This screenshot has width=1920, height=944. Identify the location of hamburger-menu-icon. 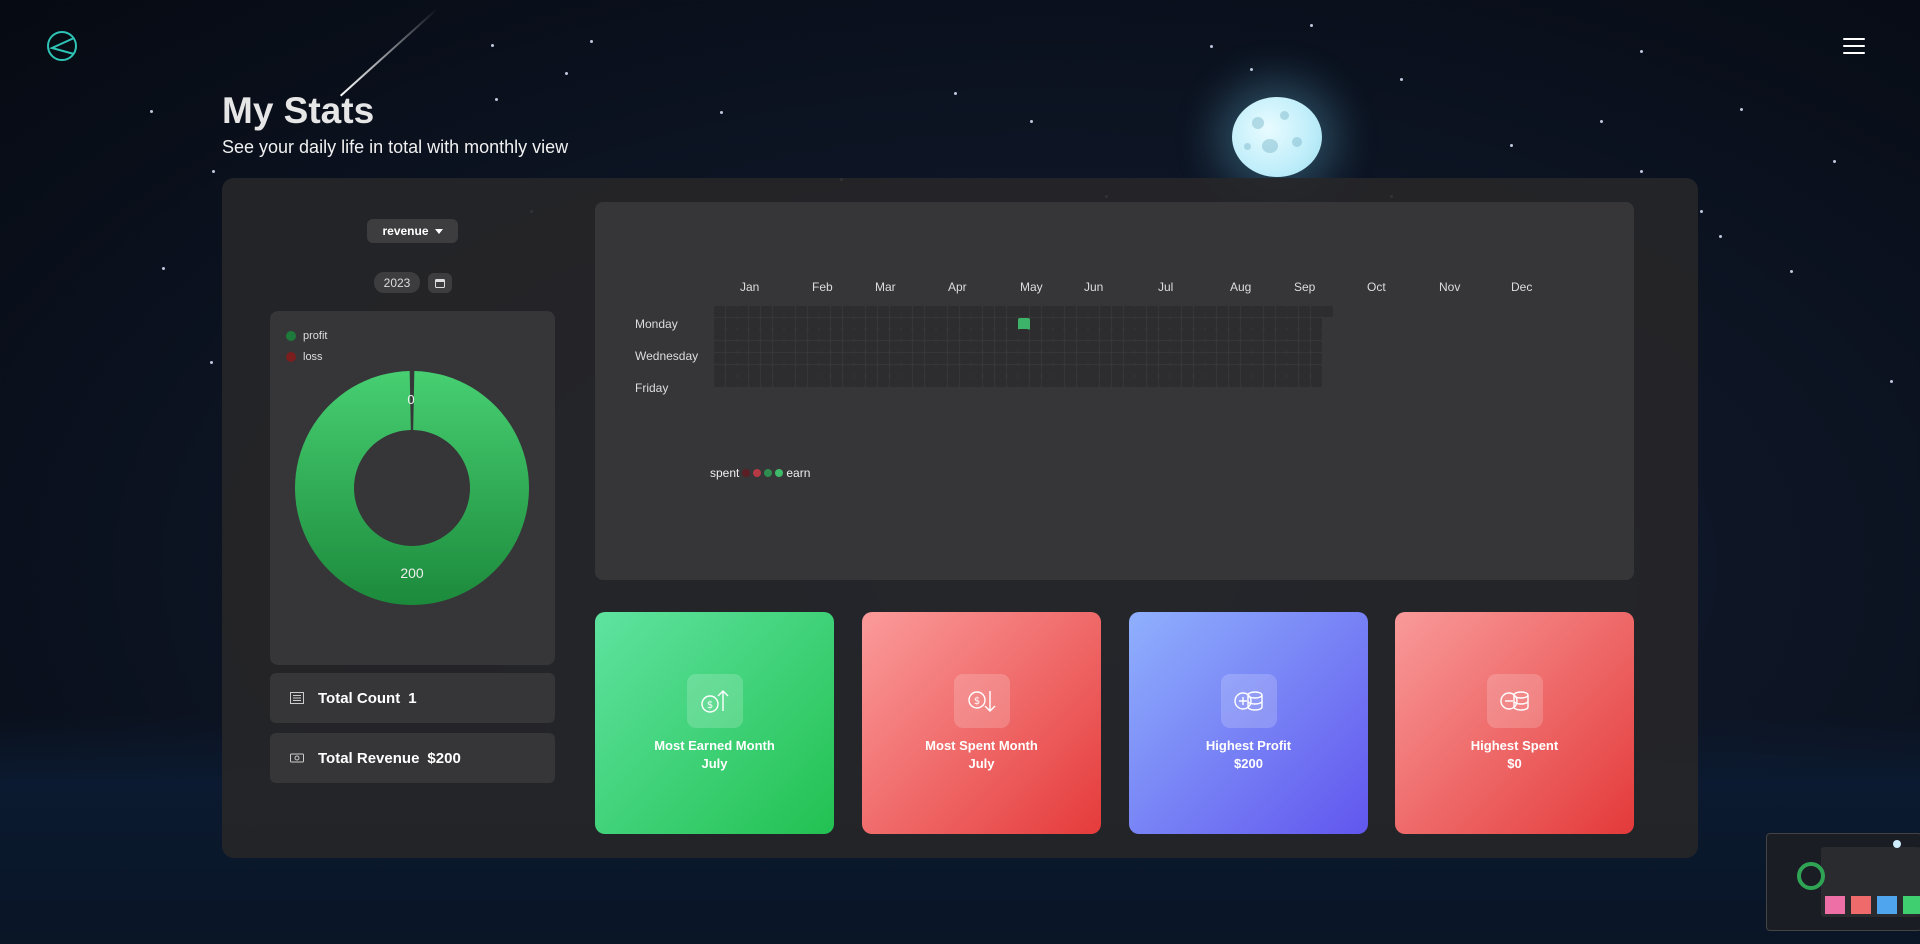
(1854, 47).